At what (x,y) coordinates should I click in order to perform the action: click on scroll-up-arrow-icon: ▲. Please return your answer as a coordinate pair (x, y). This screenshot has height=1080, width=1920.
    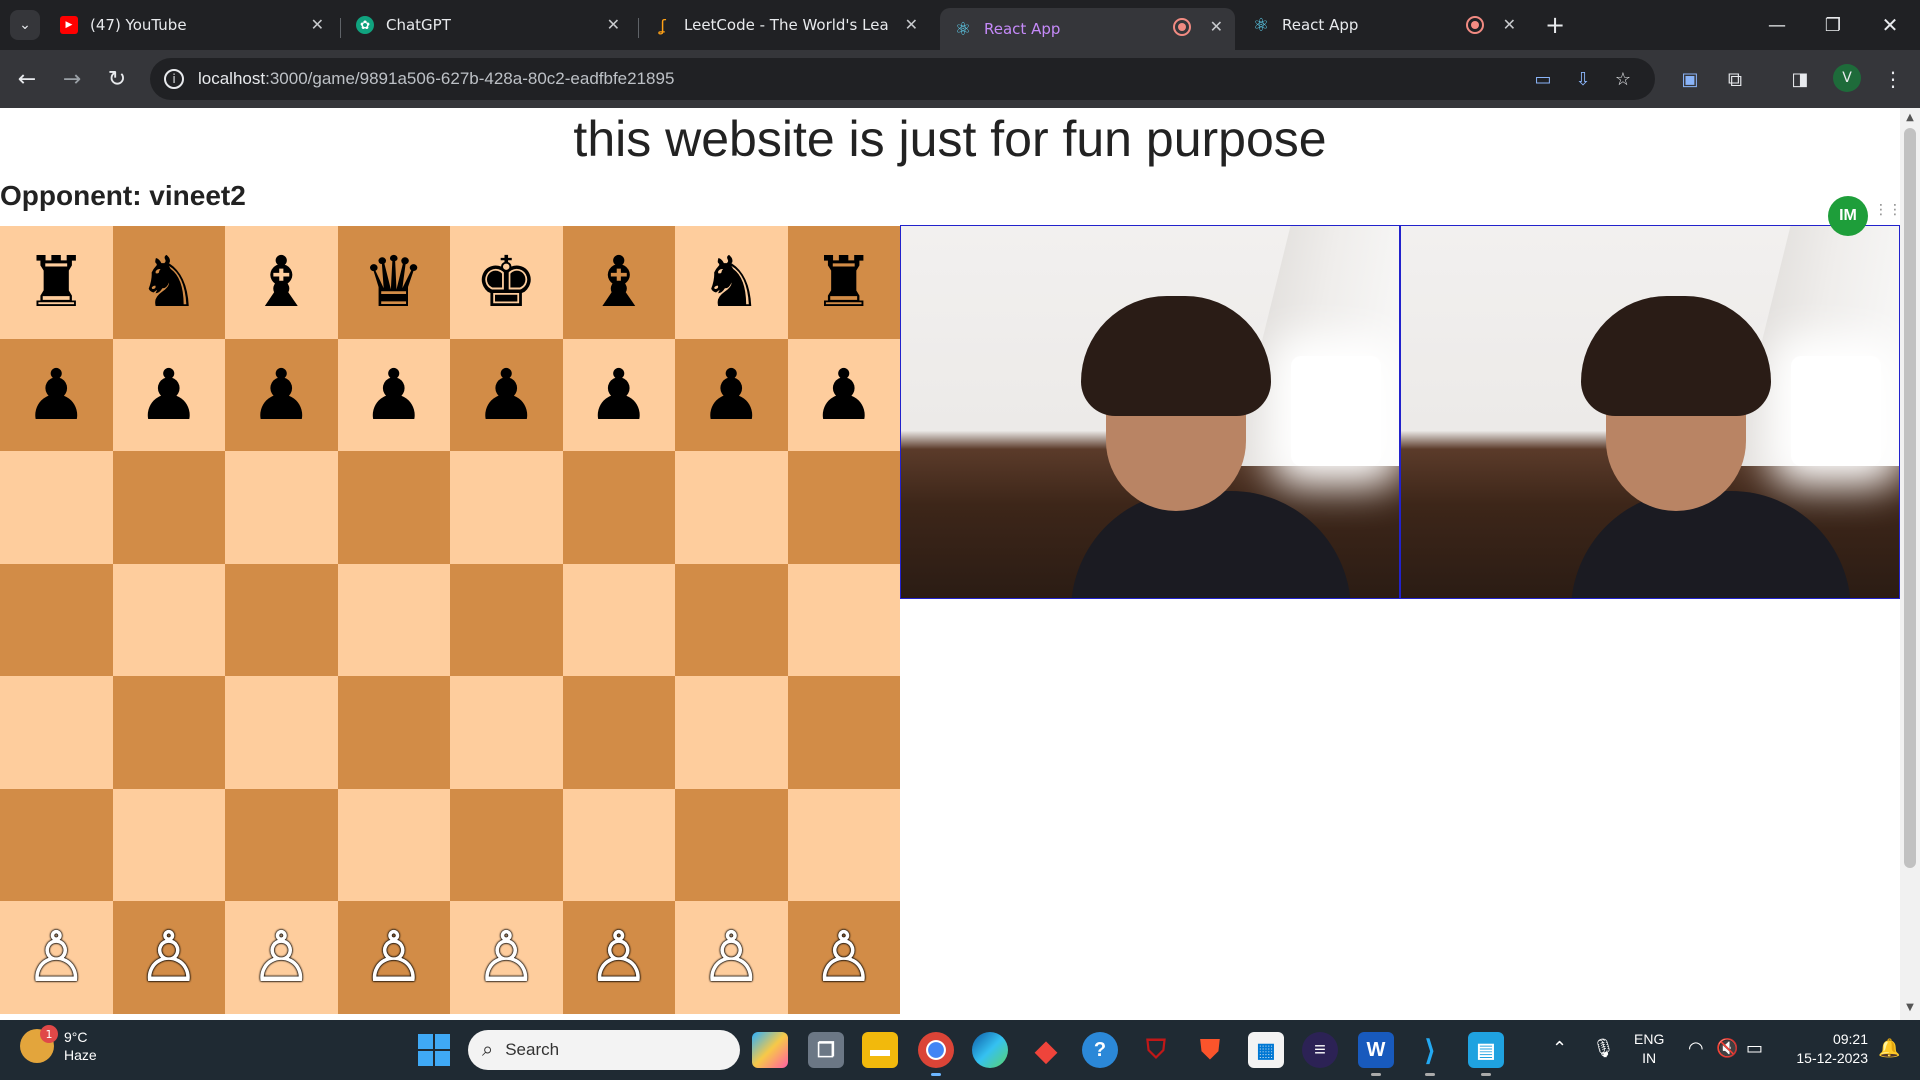
    Looking at the image, I should click on (1910, 117).